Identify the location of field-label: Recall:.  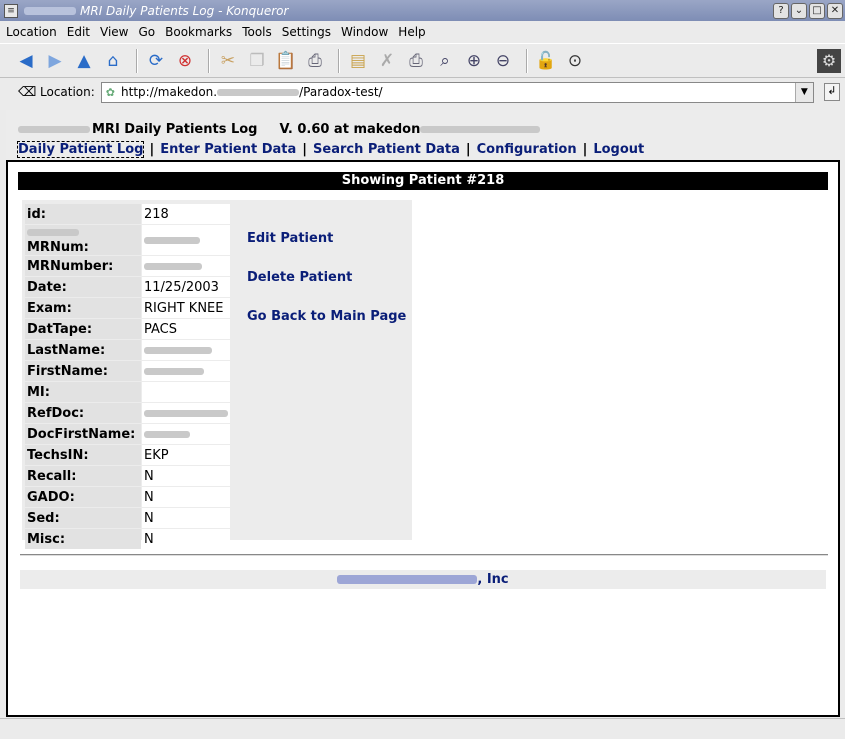
(83, 476).